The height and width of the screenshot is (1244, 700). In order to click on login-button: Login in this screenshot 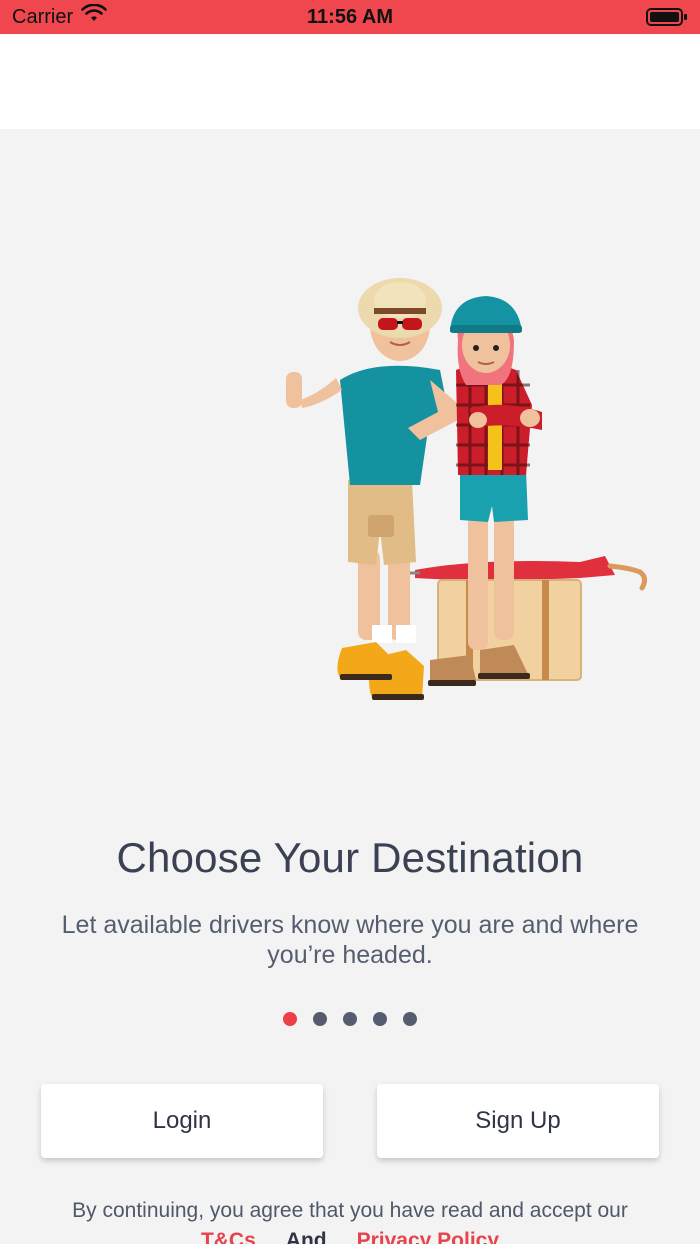, I will do `click(182, 1121)`.